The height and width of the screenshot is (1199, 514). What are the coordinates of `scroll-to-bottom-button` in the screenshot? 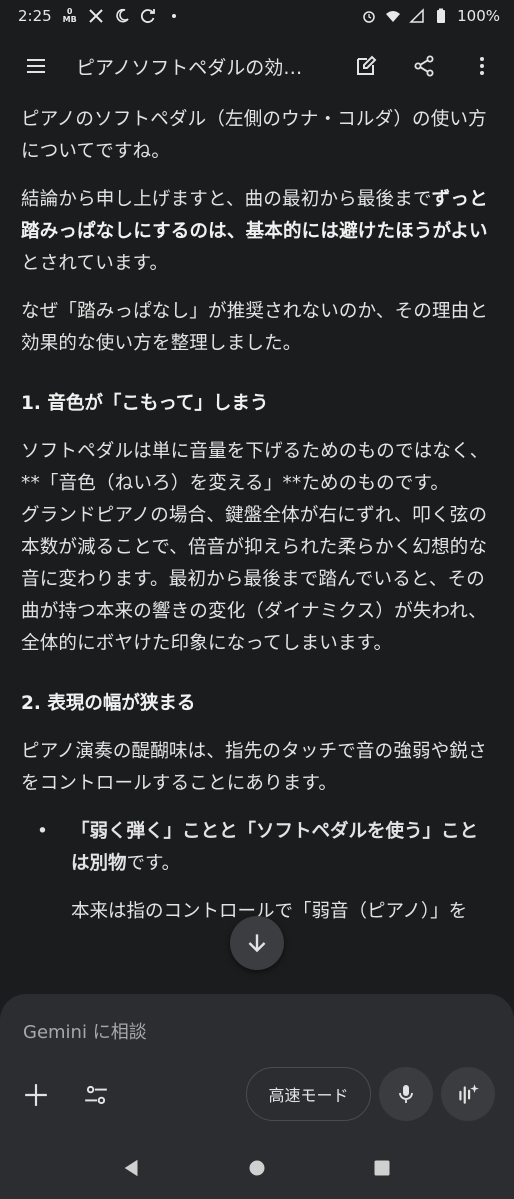 It's located at (257, 943).